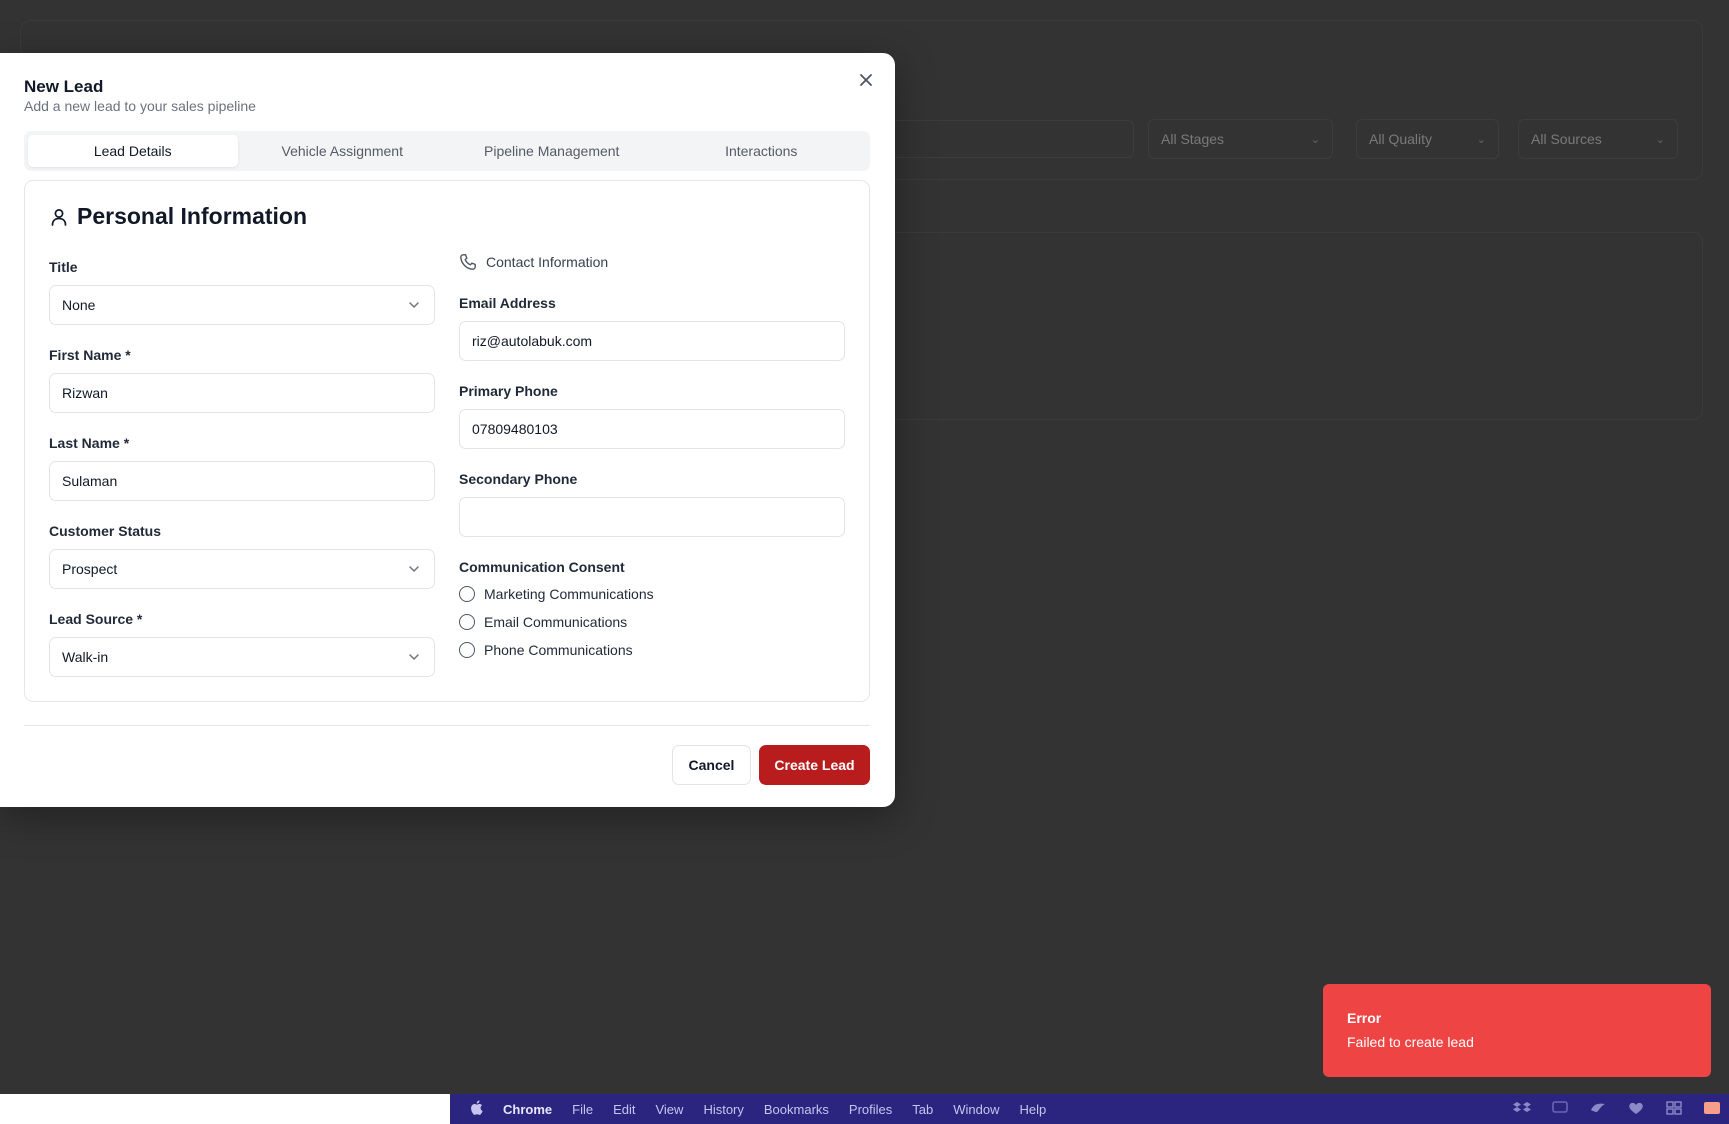 The height and width of the screenshot is (1124, 1729). Describe the element at coordinates (90, 355) in the screenshot. I see `first-name-label: First Name *` at that location.